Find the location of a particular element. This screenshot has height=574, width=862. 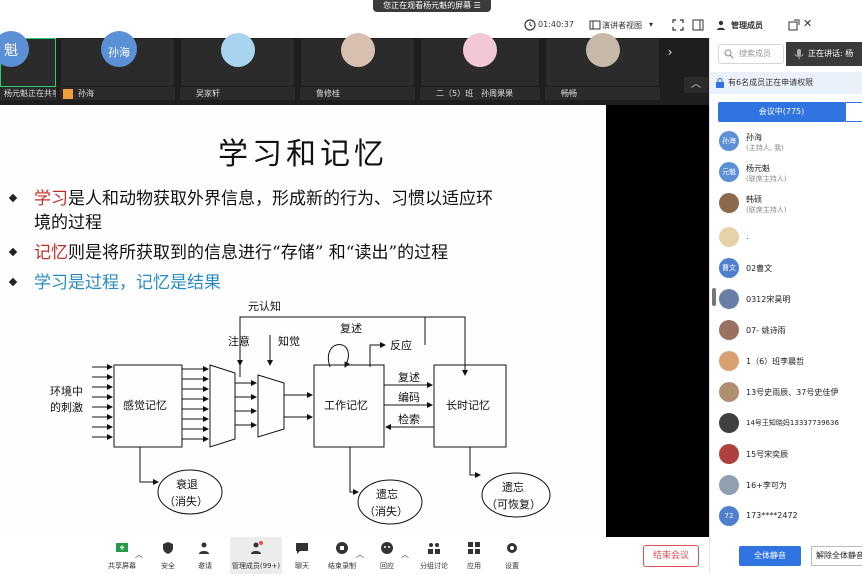

members-icon is located at coordinates (721, 25).